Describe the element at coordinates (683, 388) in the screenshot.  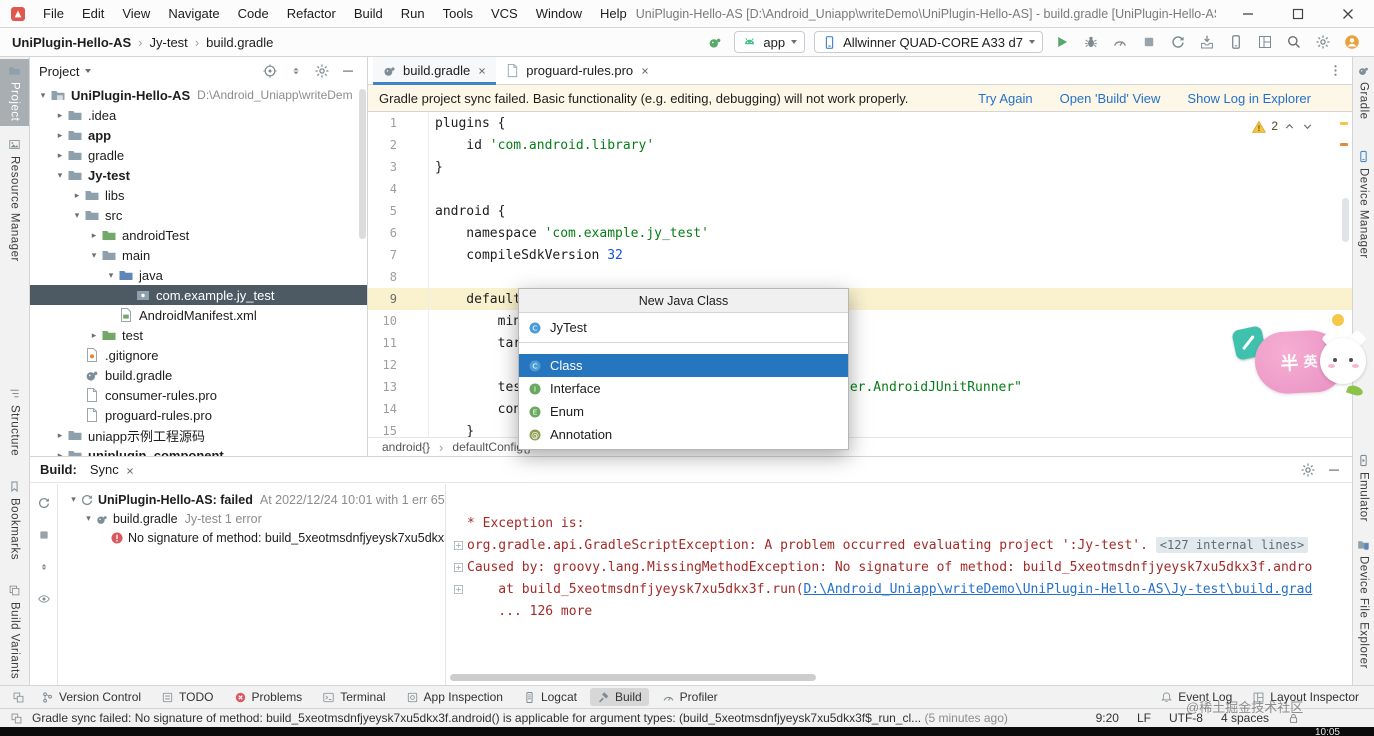
I see `popup-item-interface: I Interface` at that location.